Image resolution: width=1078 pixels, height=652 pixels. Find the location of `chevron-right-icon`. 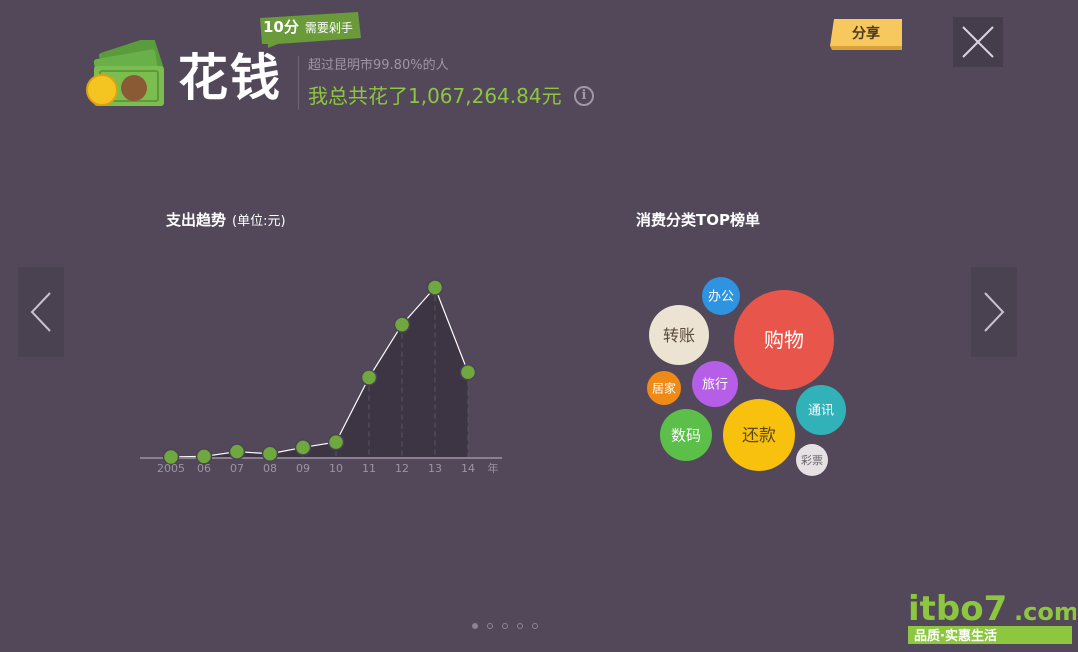

chevron-right-icon is located at coordinates (994, 312).